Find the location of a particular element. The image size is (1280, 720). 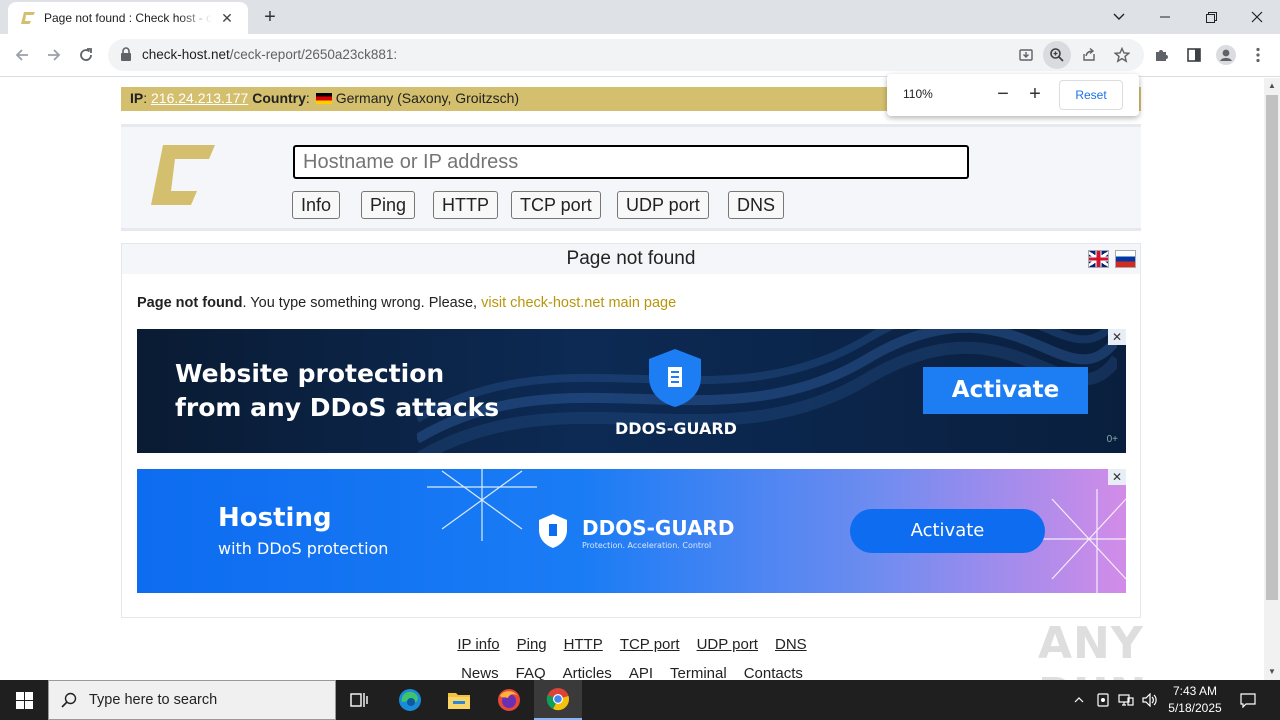

panel-header: Page not found is located at coordinates (631, 259).